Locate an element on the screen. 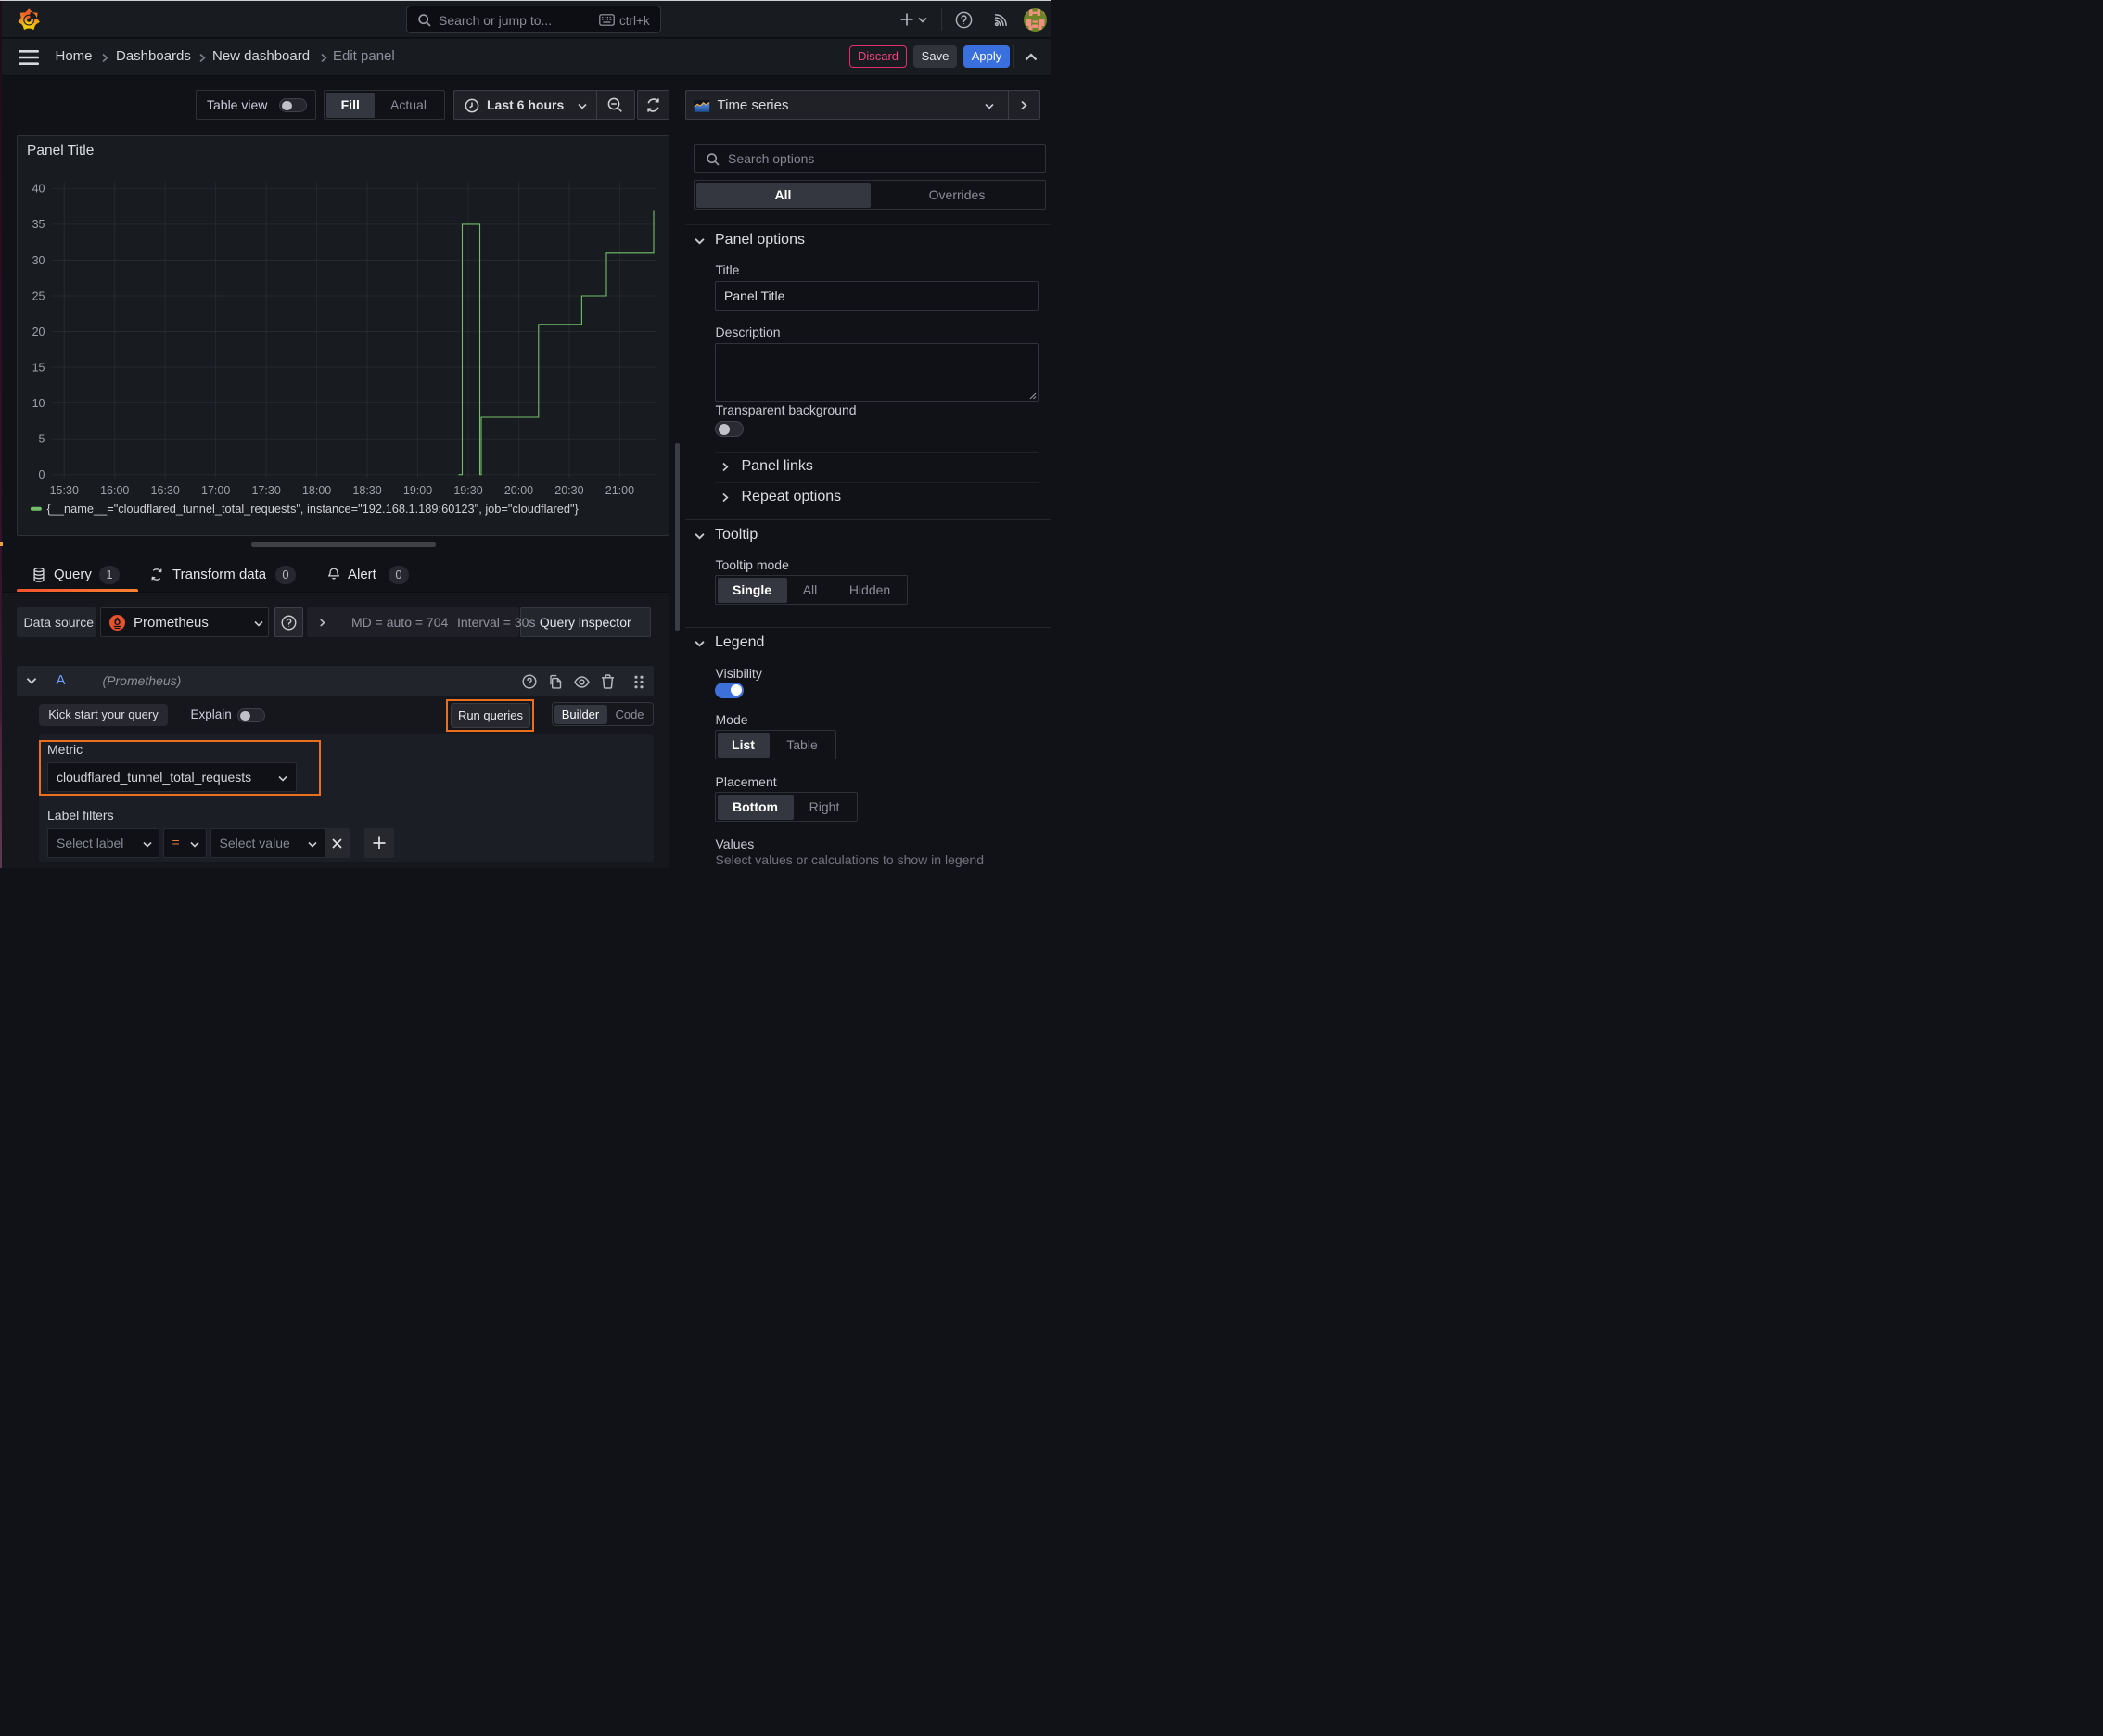  svg-text: 20:00 is located at coordinates (517, 490).